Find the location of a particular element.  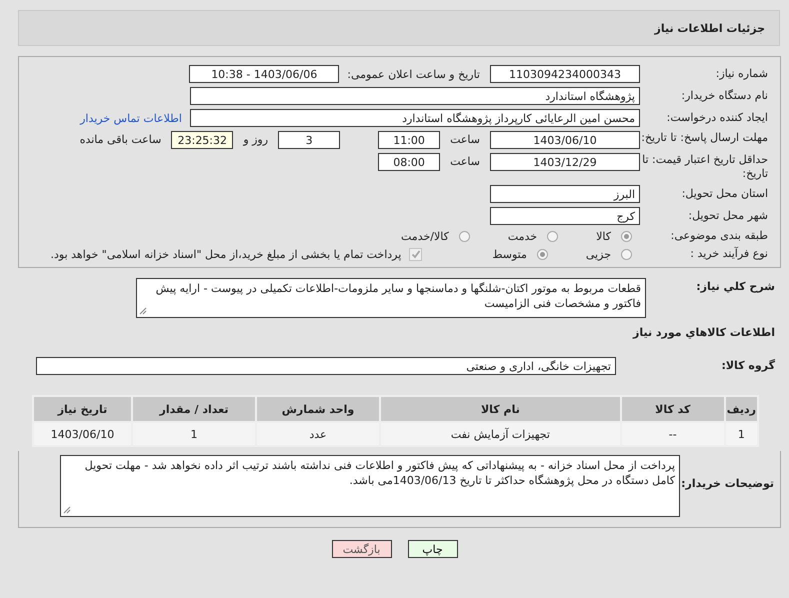

field-label: ایجاد کننده درخواست: is located at coordinates (717, 118).